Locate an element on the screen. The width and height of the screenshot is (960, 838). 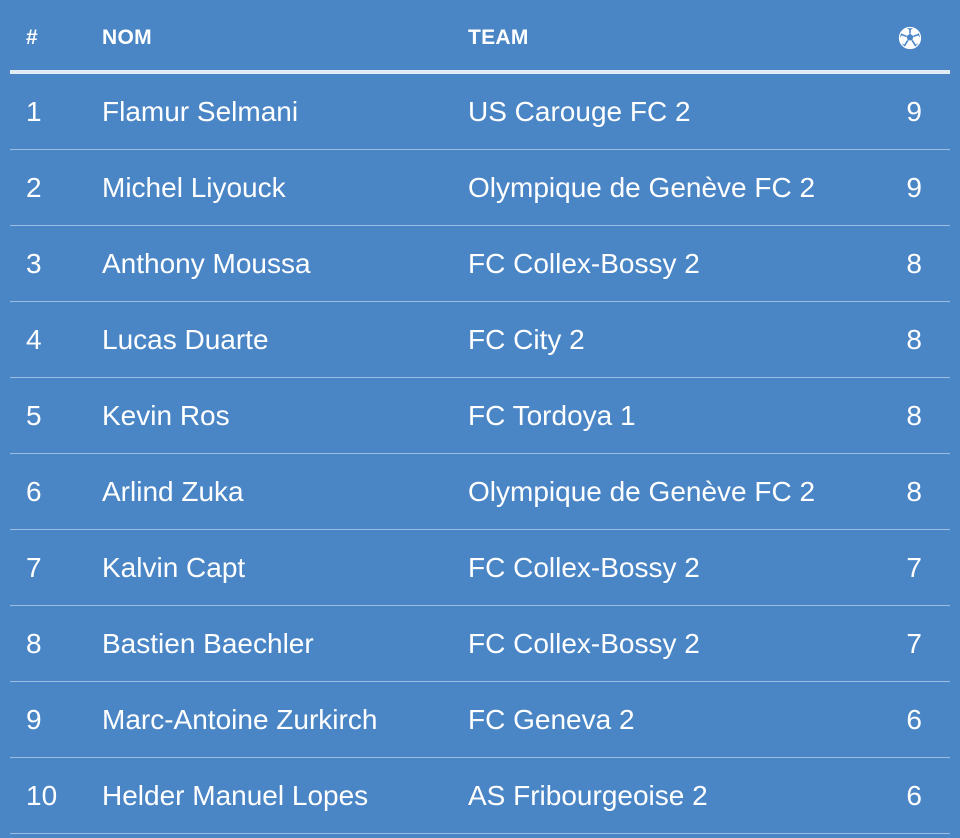
table-row: 8 Bastien Baechler FC Collex-Bossy 2 7 is located at coordinates (480, 644).